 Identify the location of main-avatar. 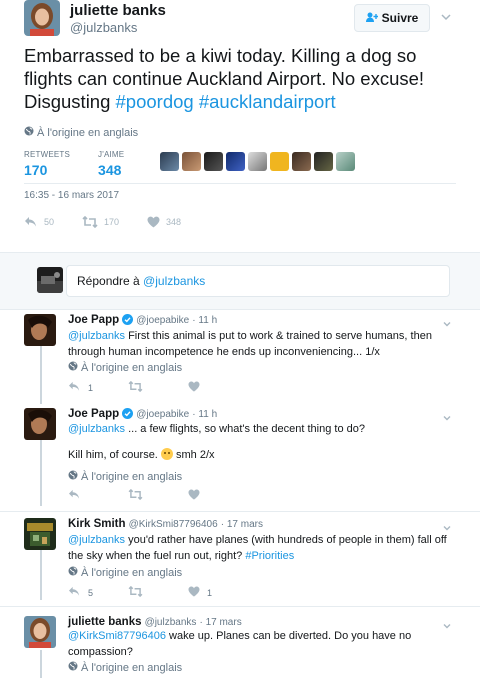
(42, 18).